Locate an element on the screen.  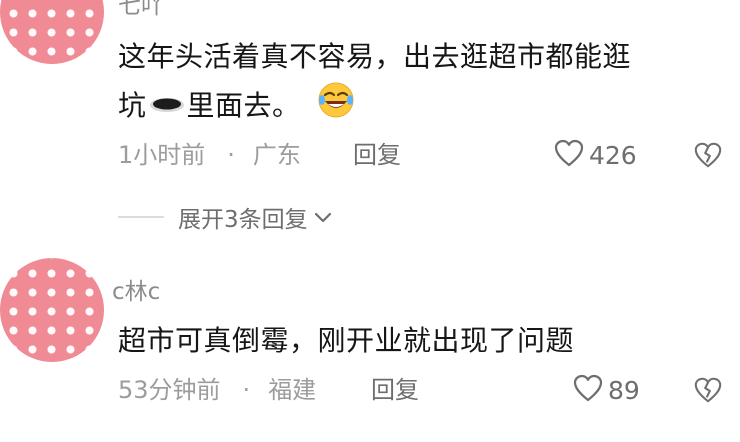
expand-replies-button: 展开3条回复 is located at coordinates (226, 217).